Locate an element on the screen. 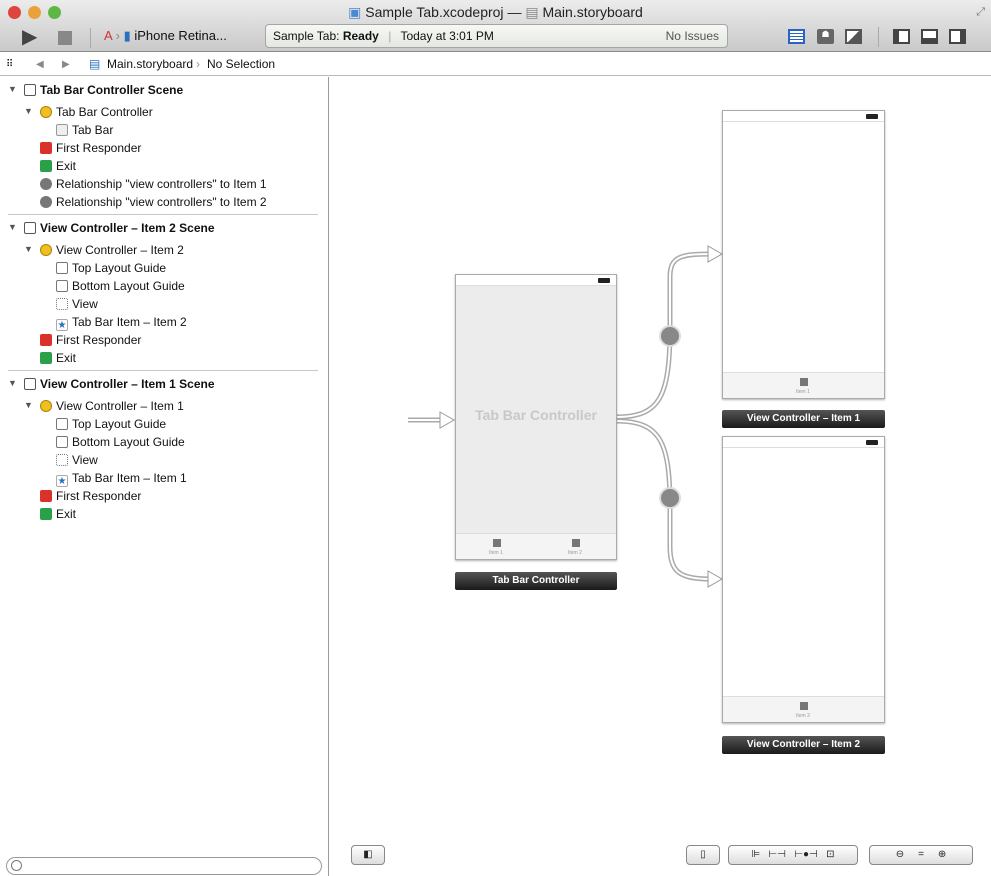  back-button: ◀ is located at coordinates (40, 64).